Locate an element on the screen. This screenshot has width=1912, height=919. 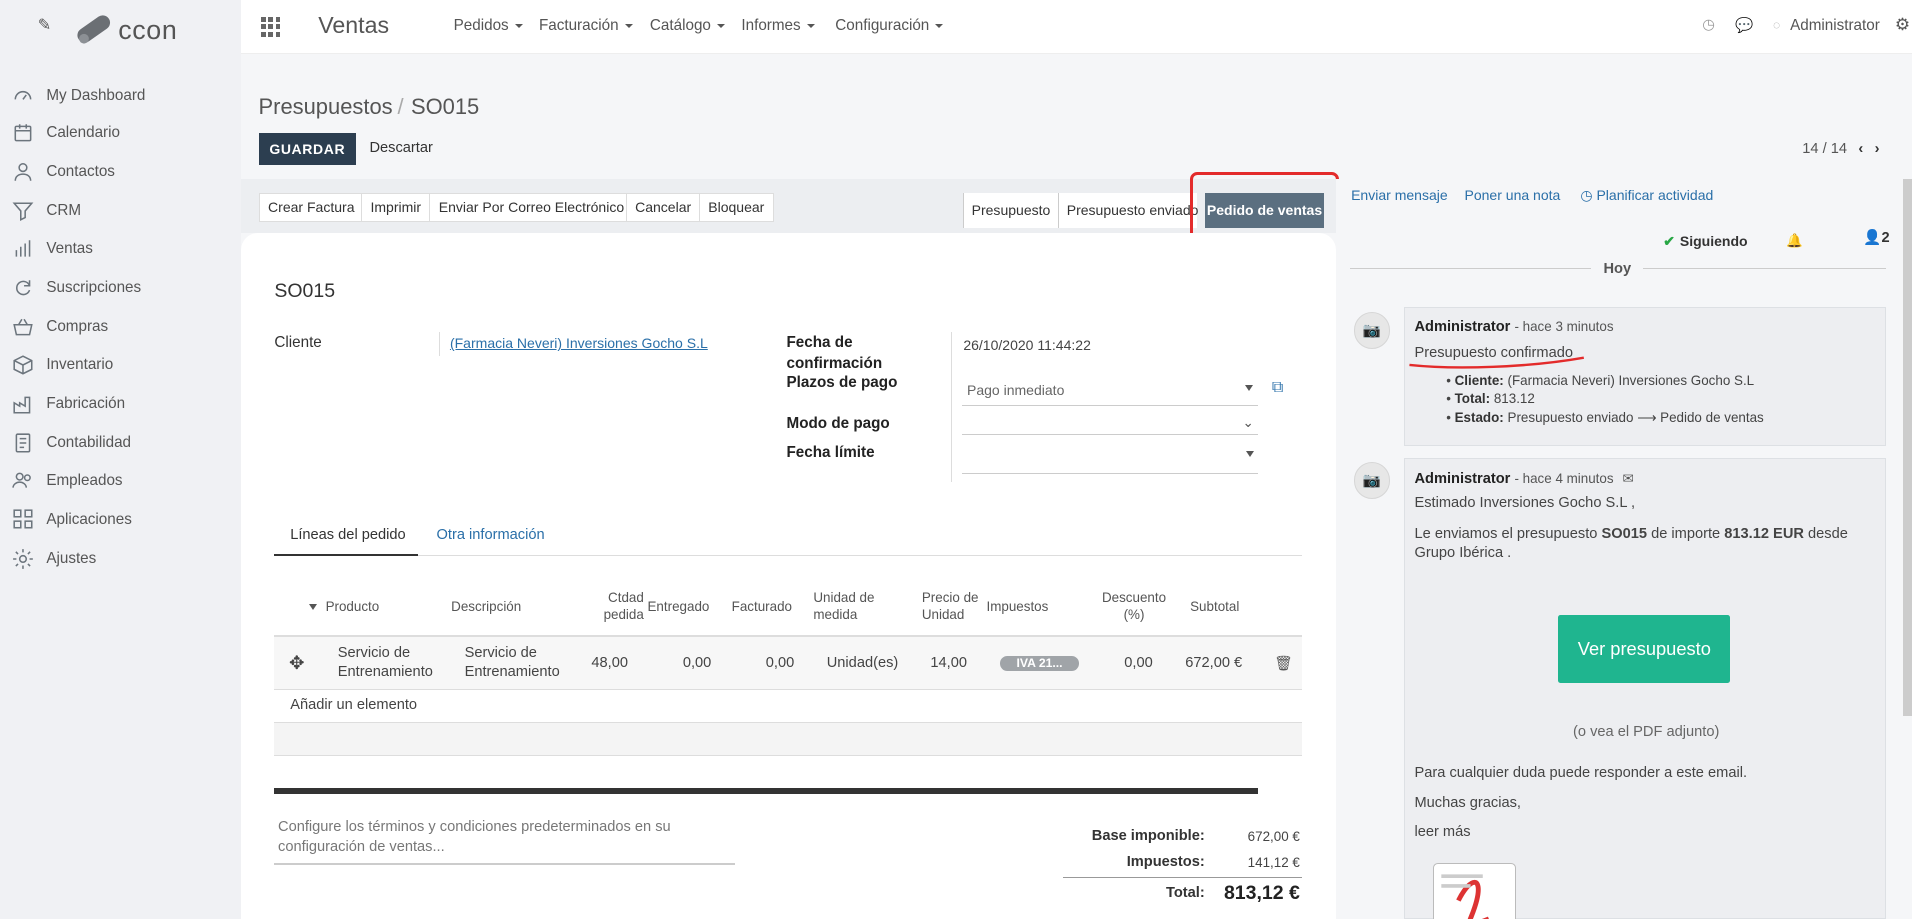
sidebar-item-crm: CRM is located at coordinates (46, 211).